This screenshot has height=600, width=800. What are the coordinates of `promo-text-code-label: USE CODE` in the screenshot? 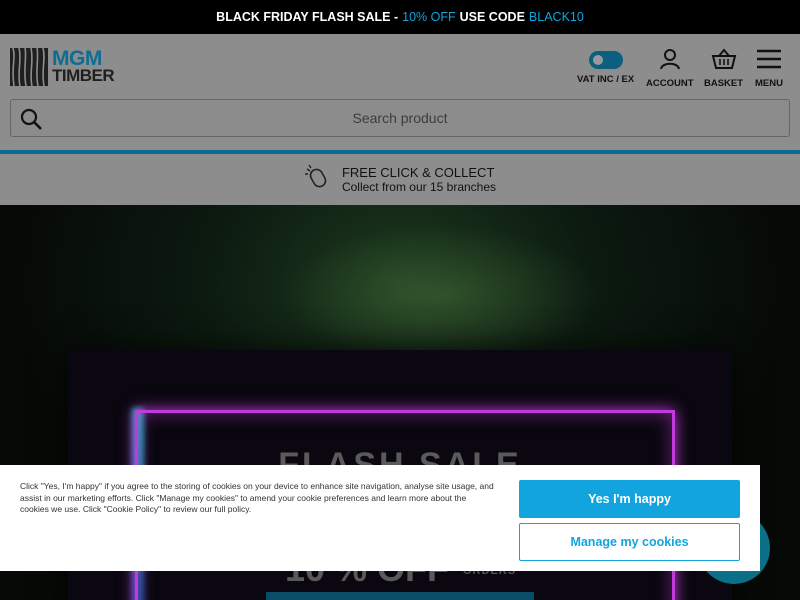 It's located at (492, 17).